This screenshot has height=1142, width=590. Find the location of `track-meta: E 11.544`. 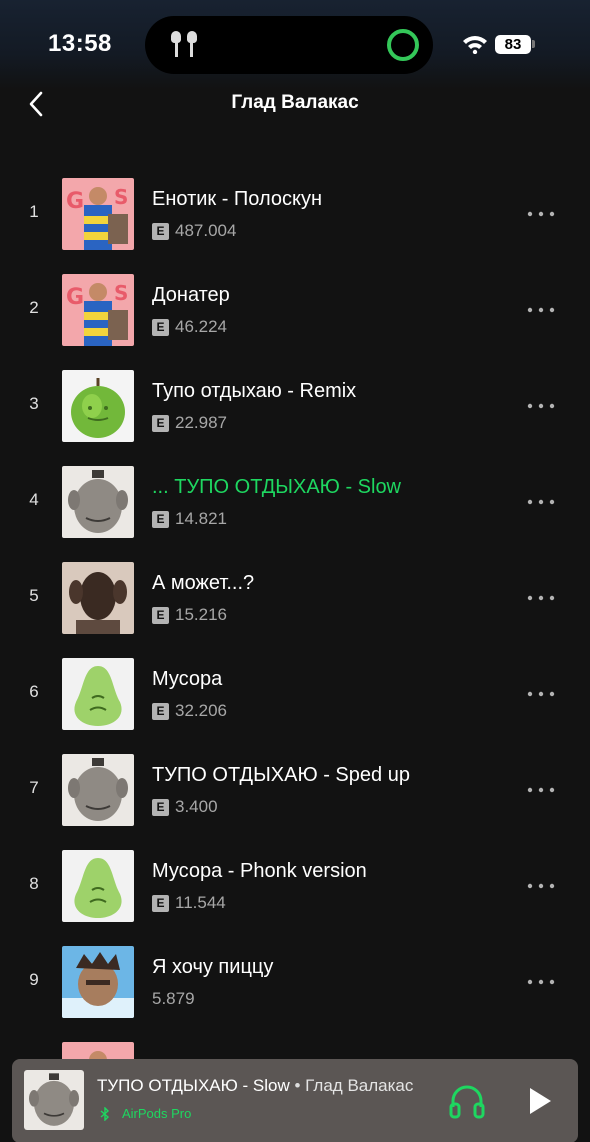

track-meta: E 11.544 is located at coordinates (189, 903).